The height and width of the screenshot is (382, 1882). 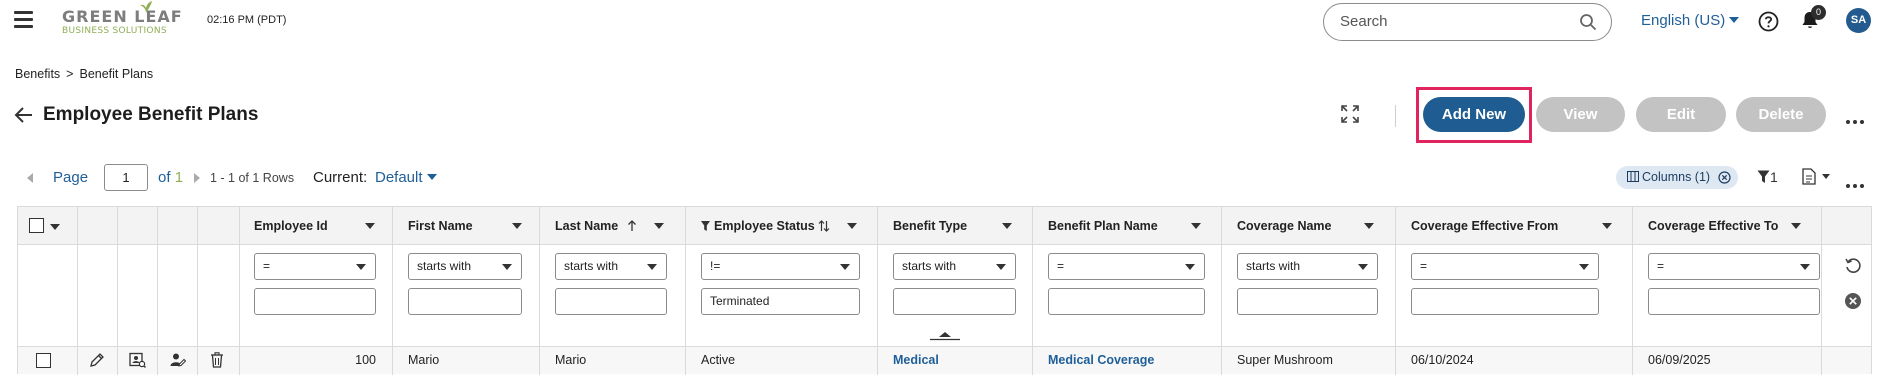 What do you see at coordinates (465, 266) in the screenshot?
I see `filter-operator-first-name: starts with` at bounding box center [465, 266].